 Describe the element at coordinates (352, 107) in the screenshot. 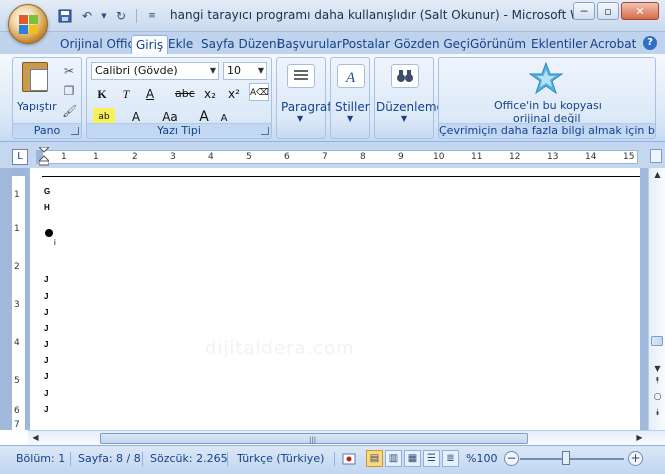

I see `styles-button-label: Stiller` at that location.